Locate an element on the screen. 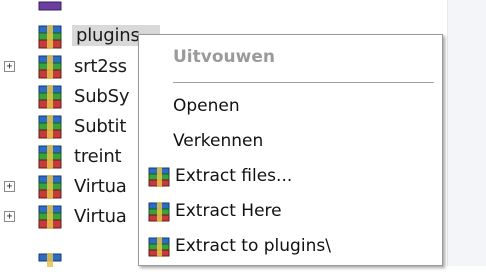 The width and height of the screenshot is (486, 280). menu-item-label: Openen is located at coordinates (206, 106).